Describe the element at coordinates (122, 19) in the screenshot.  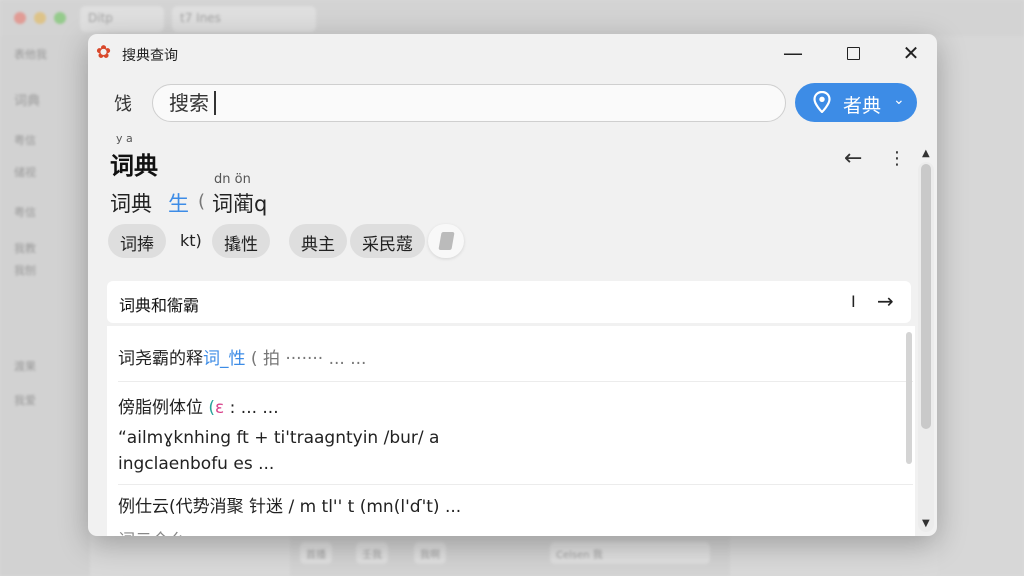
I see `bg-tab: Ditp` at that location.